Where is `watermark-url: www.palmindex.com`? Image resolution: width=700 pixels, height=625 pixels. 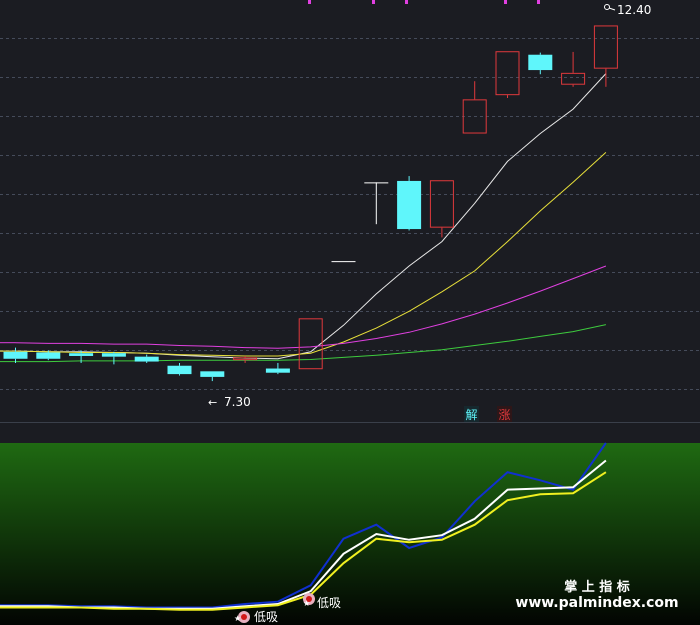
watermark-url: www.palmindex.com is located at coordinates (596, 603).